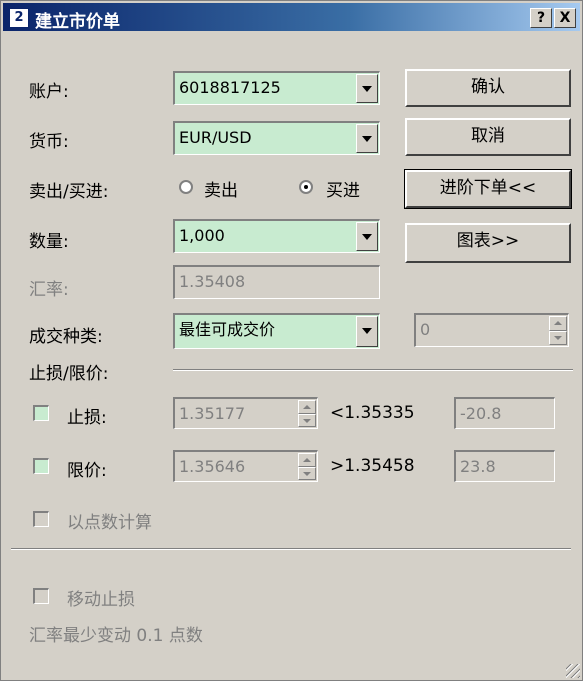 The width and height of the screenshot is (583, 681). I want to click on sell-label: 卖出, so click(221, 191).